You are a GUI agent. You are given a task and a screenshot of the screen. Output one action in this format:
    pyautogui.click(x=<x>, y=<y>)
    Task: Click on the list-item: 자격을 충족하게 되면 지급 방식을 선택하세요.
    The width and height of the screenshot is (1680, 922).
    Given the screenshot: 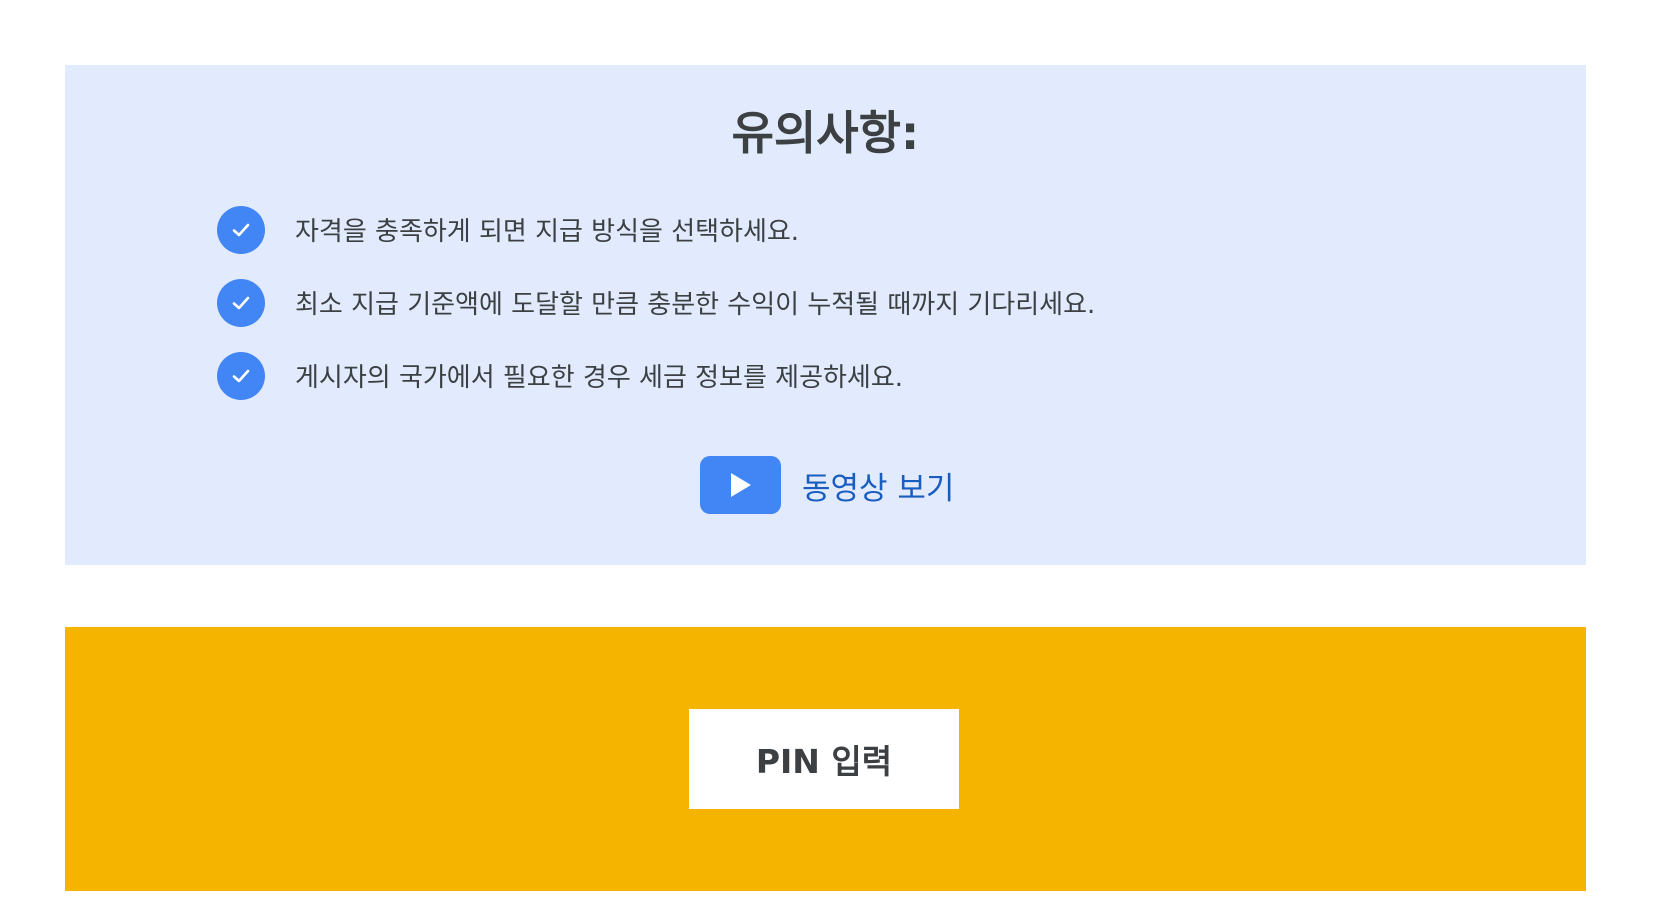 What is the action you would take?
    pyautogui.click(x=656, y=229)
    